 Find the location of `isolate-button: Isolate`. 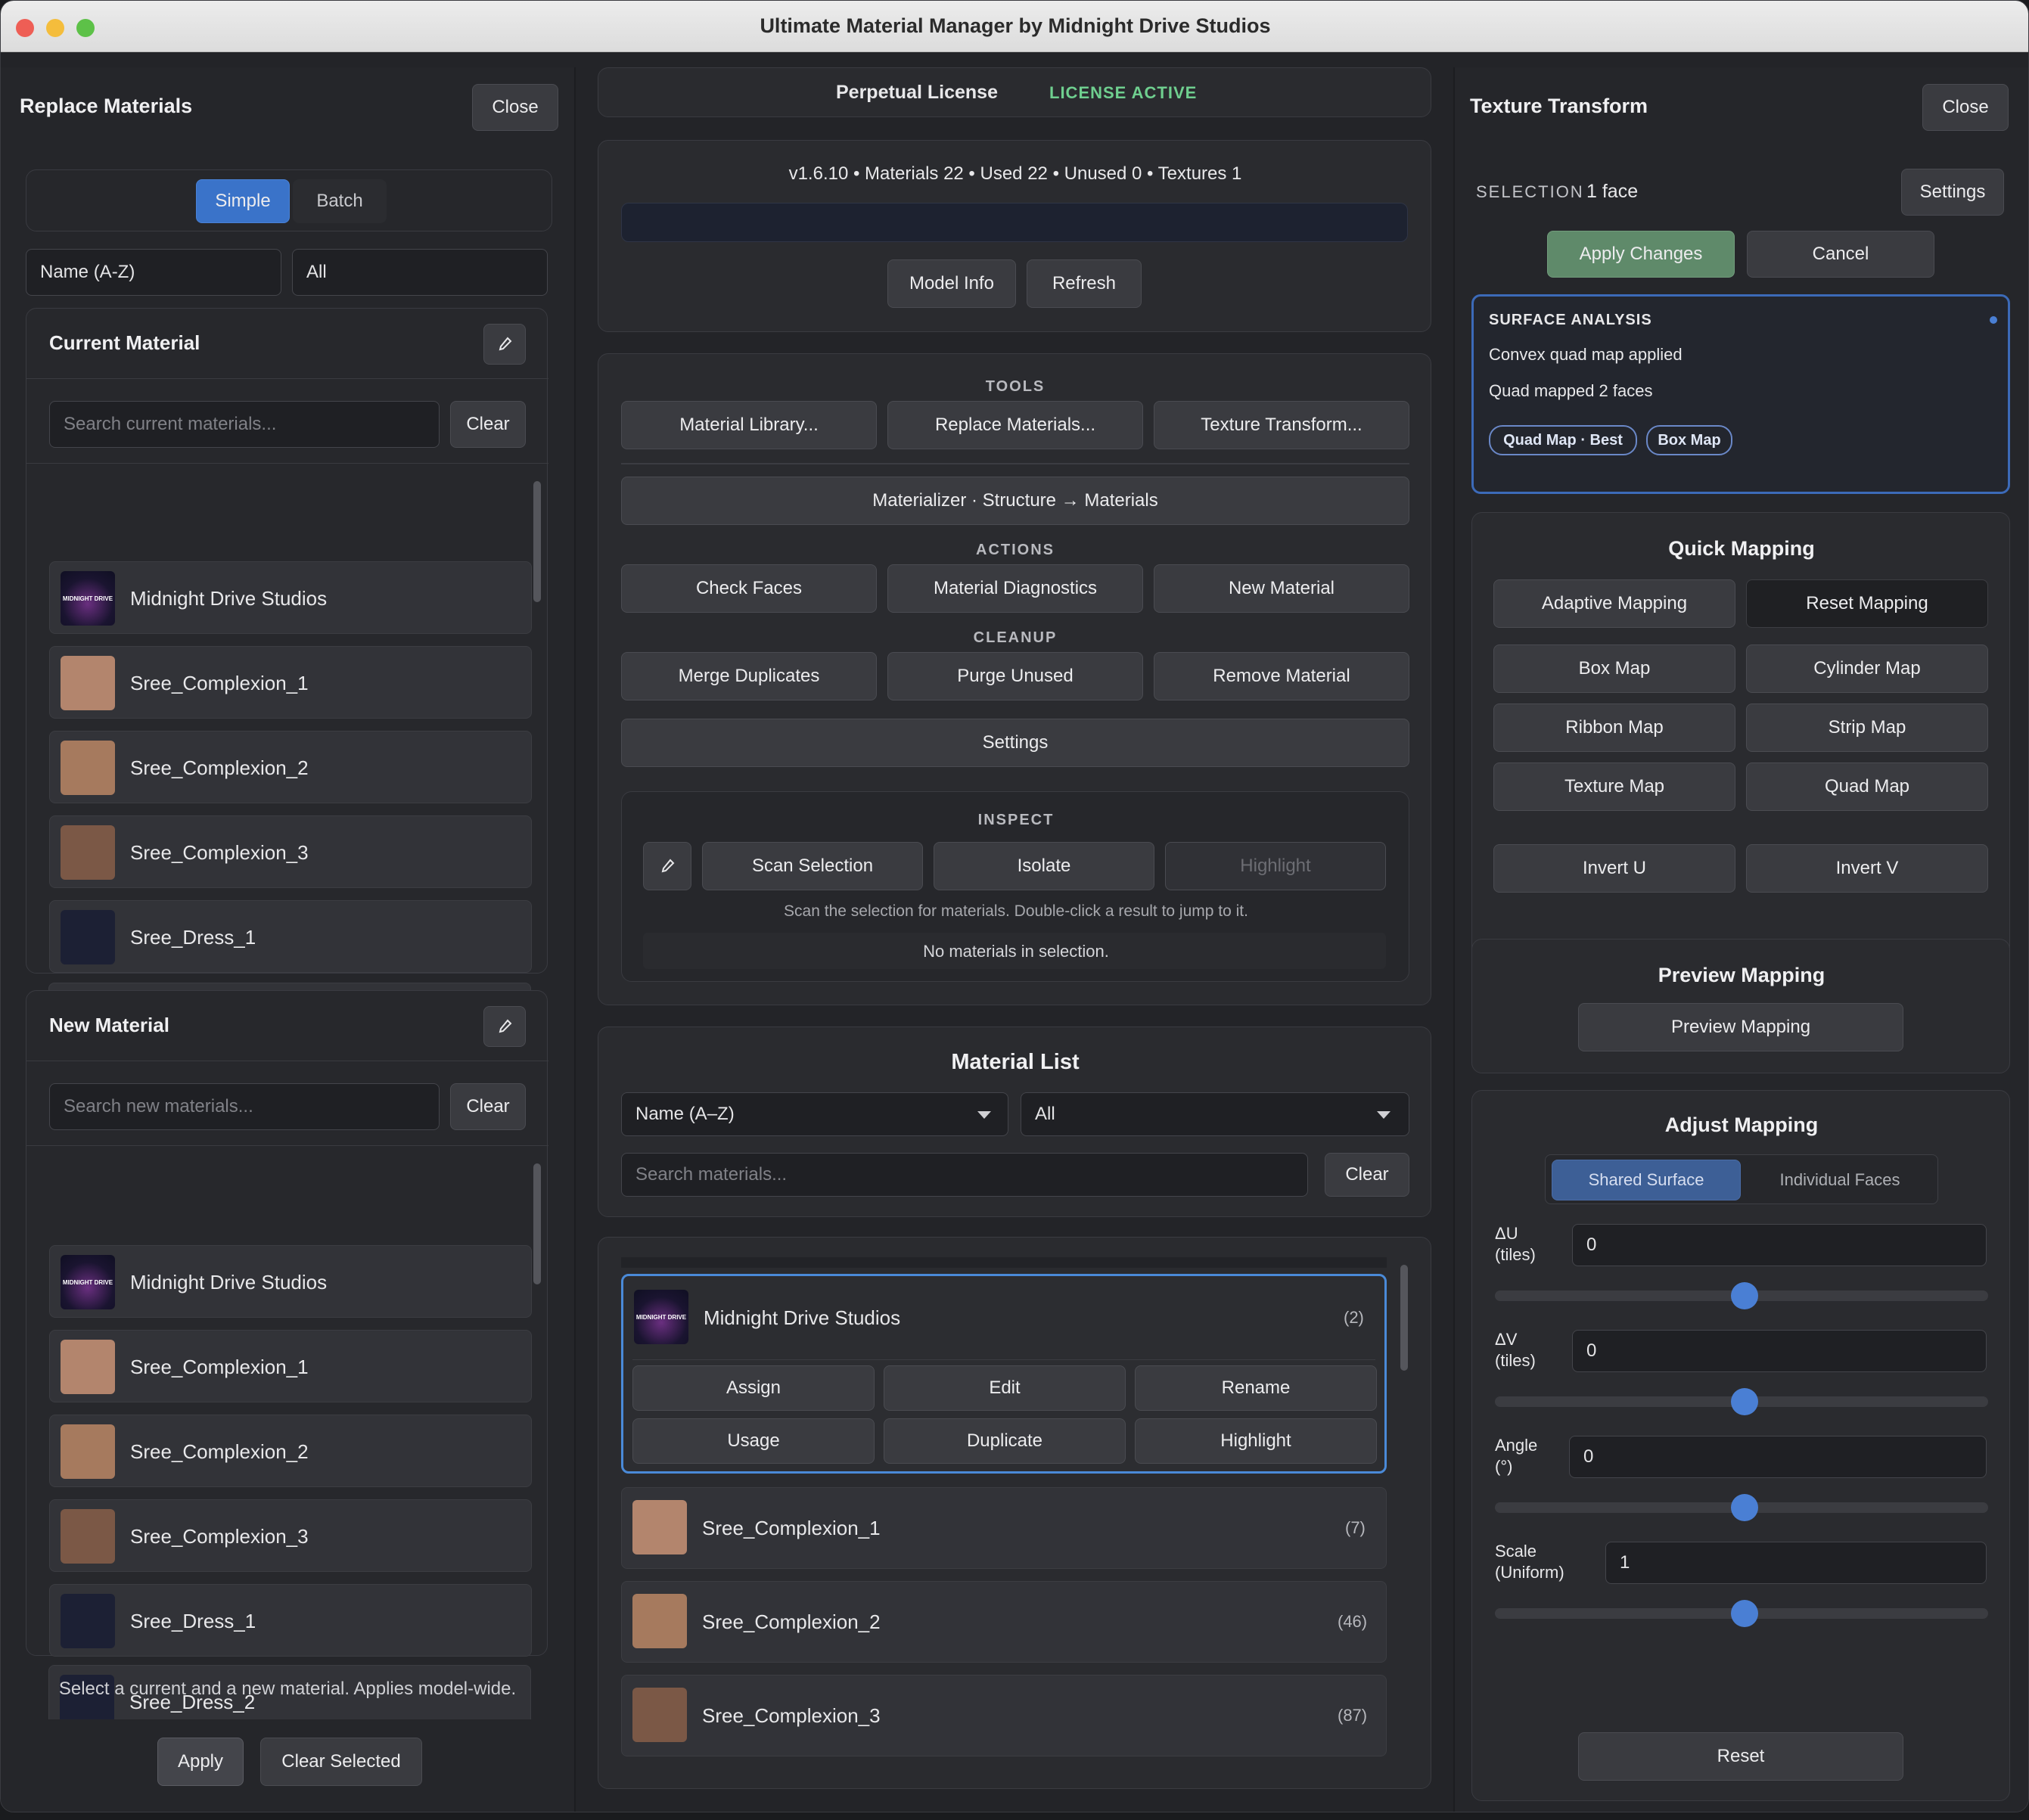

isolate-button: Isolate is located at coordinates (1044, 866).